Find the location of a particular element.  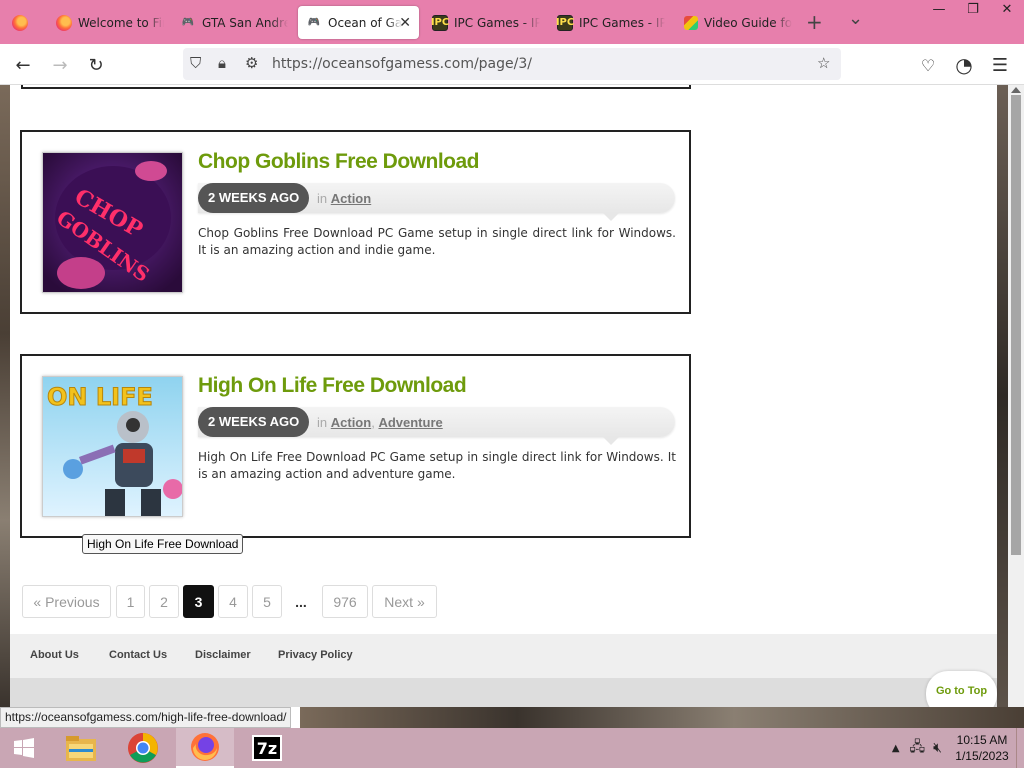

chrome-icon is located at coordinates (143, 748).